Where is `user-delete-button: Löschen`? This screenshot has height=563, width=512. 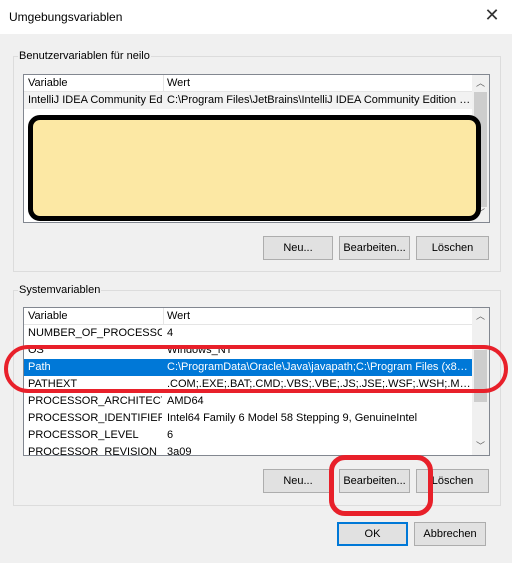 user-delete-button: Löschen is located at coordinates (452, 248).